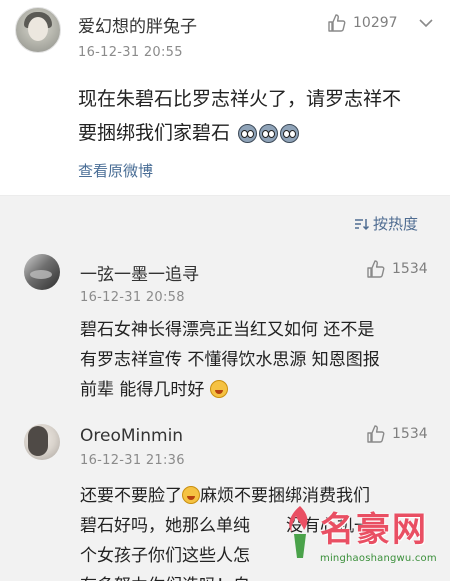  What do you see at coordinates (375, 23) in the screenshot?
I see `post-like-count: 10297` at bounding box center [375, 23].